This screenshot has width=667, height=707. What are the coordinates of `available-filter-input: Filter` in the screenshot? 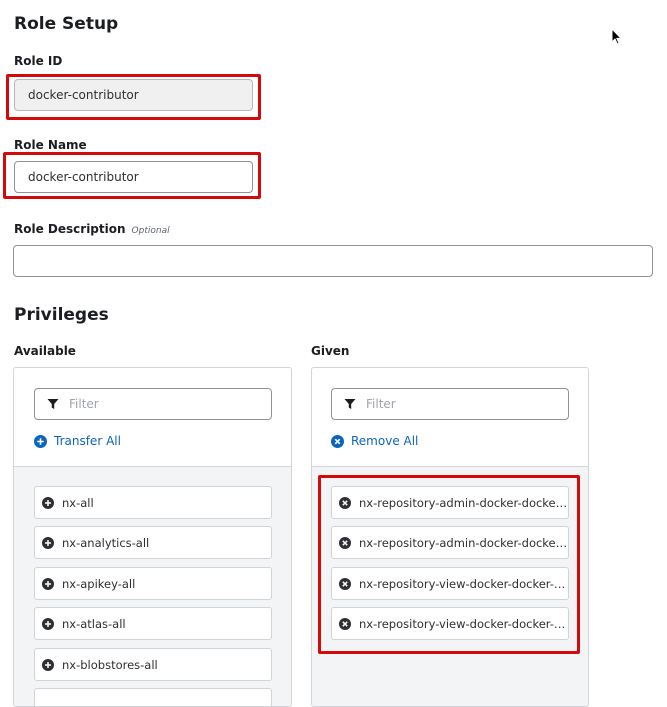 It's located at (153, 404).